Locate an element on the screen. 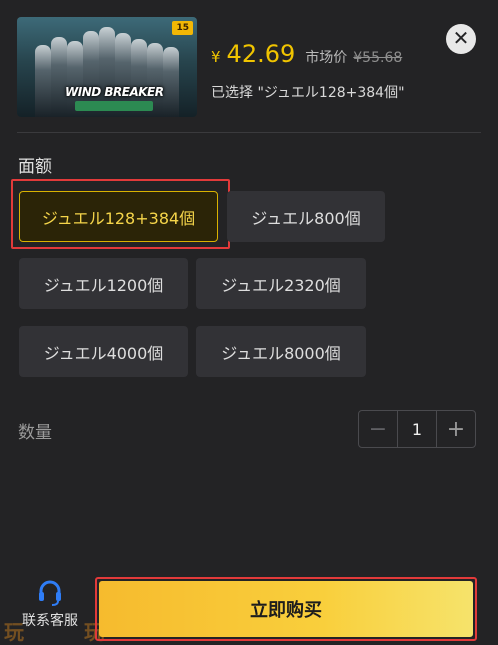 The width and height of the screenshot is (498, 645). option-label: ジュエル800個 is located at coordinates (306, 218).